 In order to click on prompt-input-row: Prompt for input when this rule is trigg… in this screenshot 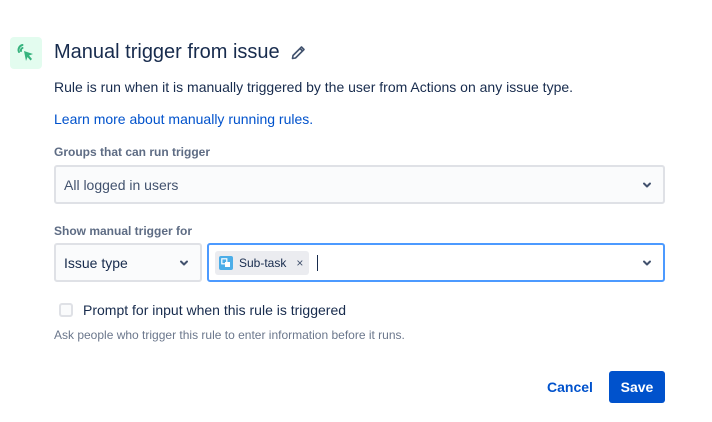, I will do `click(202, 310)`.